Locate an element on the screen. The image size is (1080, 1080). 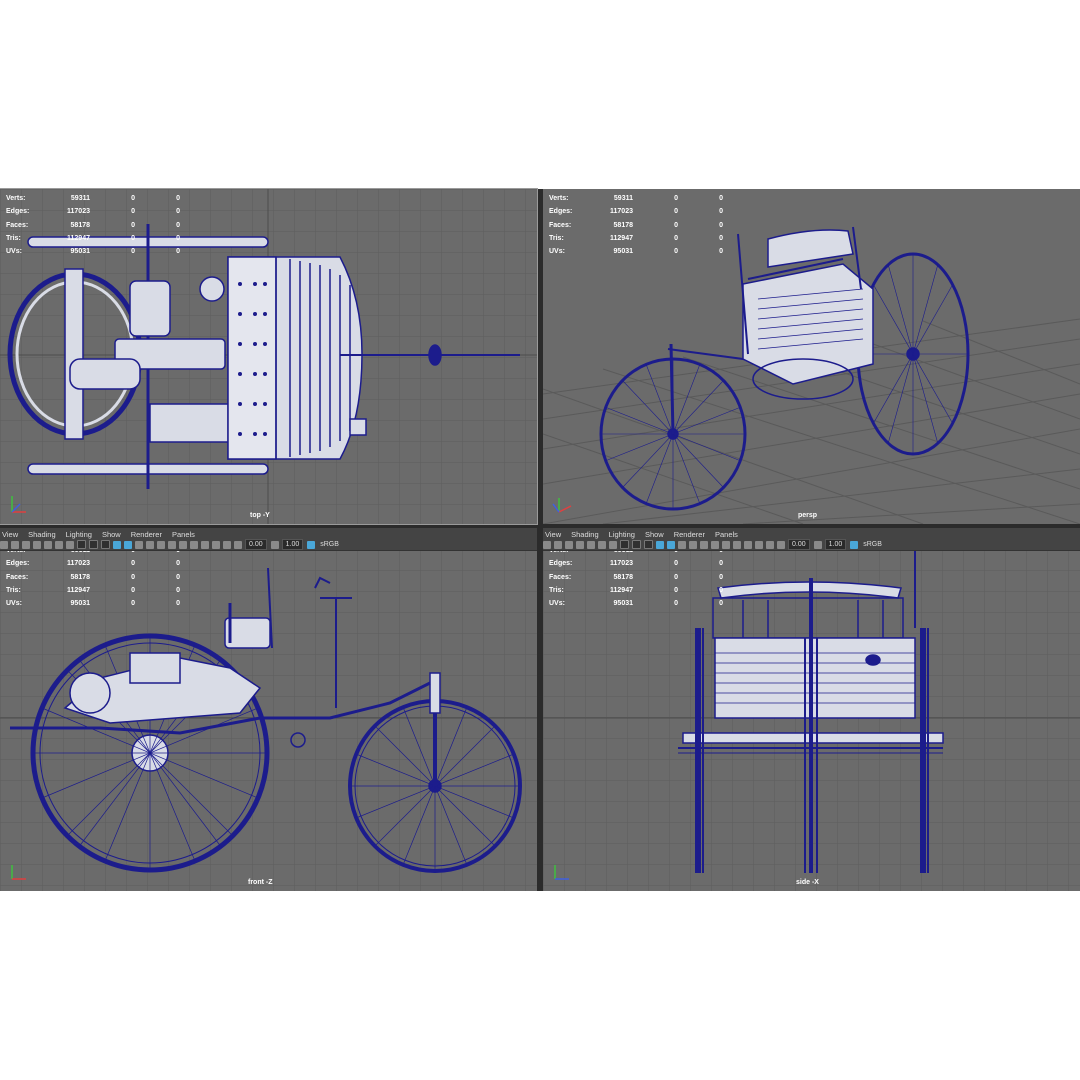
camera-label-side: side -X is located at coordinates (807, 882).